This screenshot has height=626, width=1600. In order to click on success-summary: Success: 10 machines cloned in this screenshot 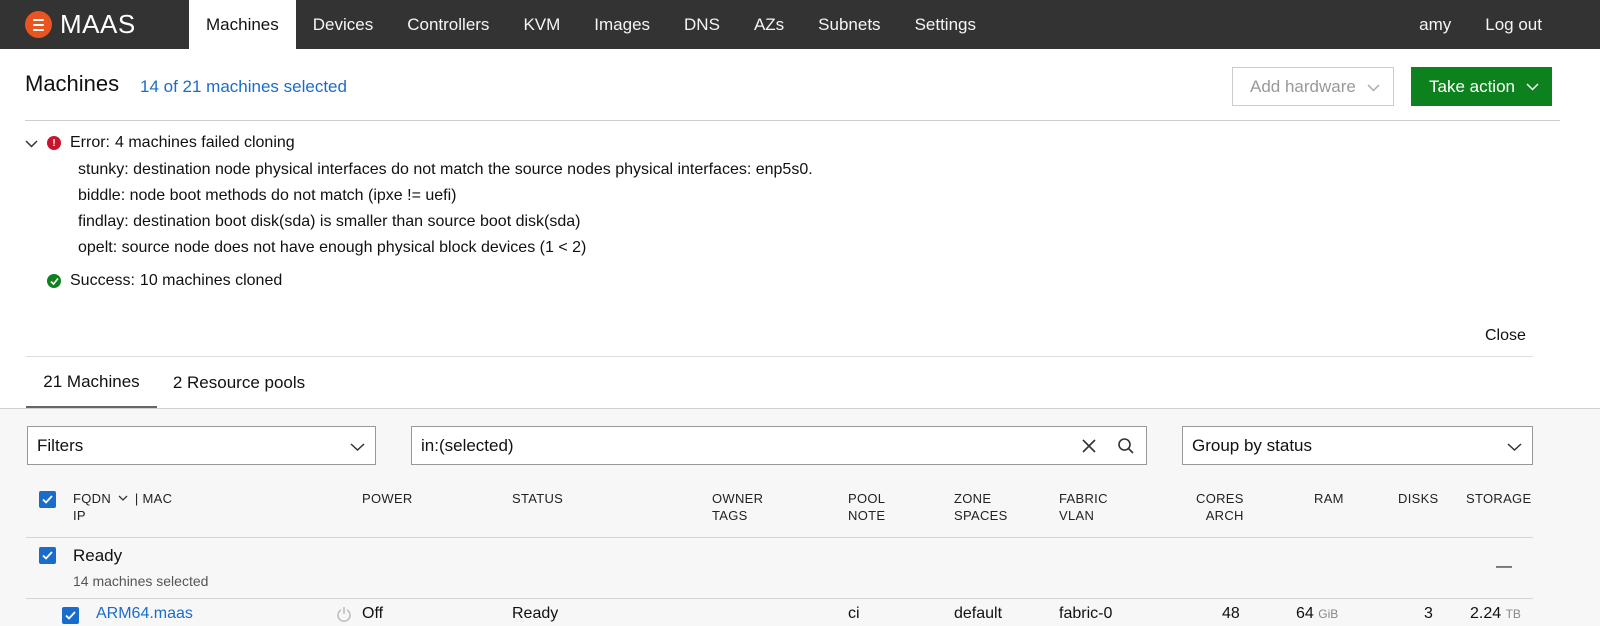, I will do `click(164, 281)`.